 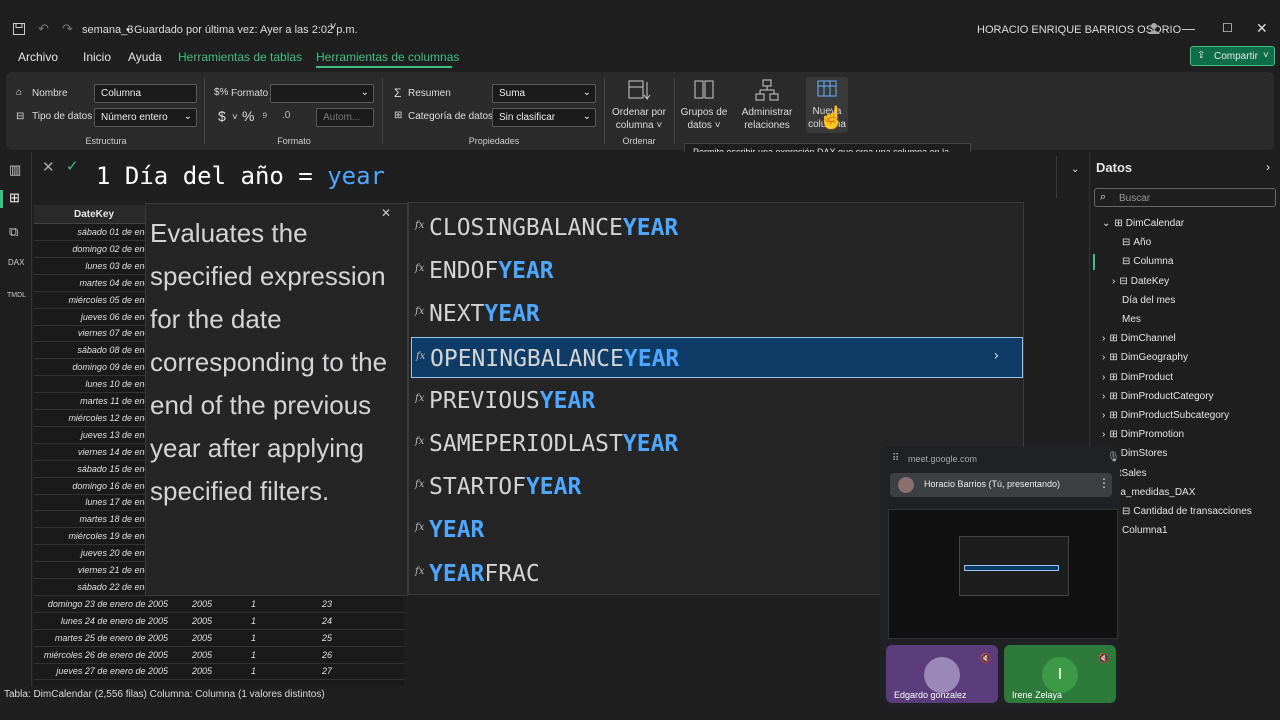 What do you see at coordinates (1113, 457) in the screenshot?
I see `mic-icon: 🎙` at bounding box center [1113, 457].